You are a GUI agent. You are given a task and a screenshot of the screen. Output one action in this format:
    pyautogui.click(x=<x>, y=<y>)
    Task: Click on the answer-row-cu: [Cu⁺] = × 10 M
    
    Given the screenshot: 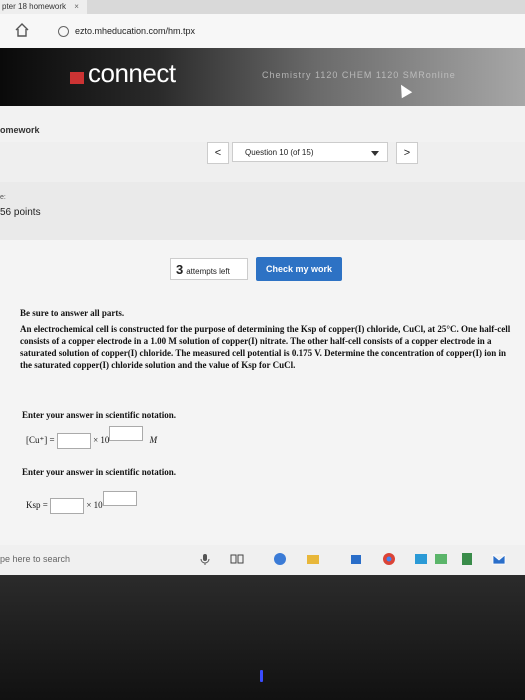 What is the action you would take?
    pyautogui.click(x=92, y=437)
    